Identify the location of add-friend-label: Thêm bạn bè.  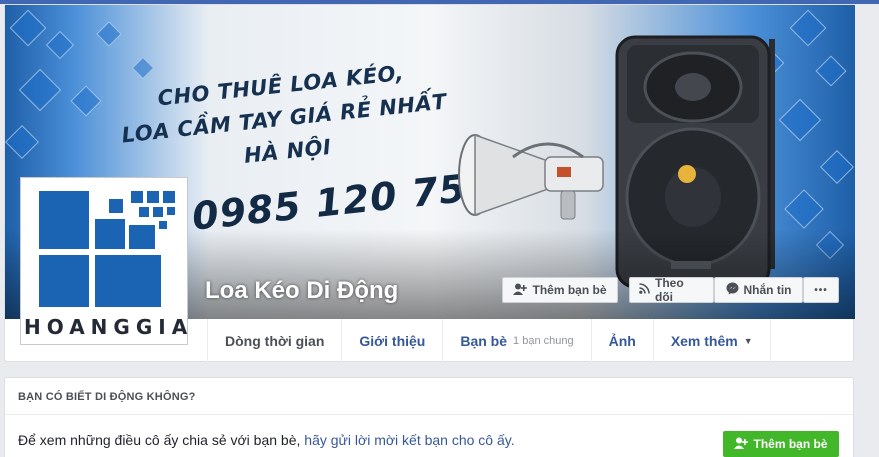
(569, 290).